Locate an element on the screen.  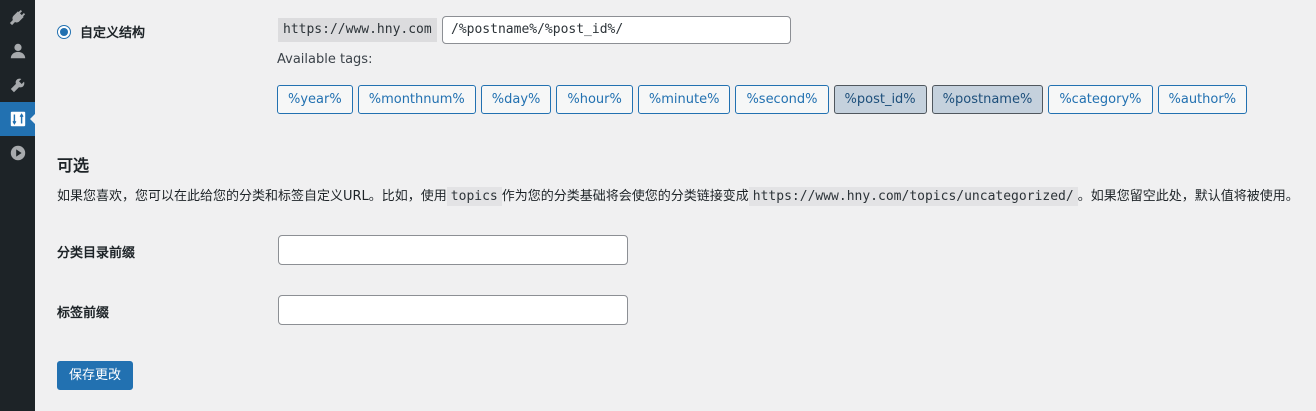
desc-text-3: 。如果您留空此处，默认值将被使用。 is located at coordinates (1188, 196).